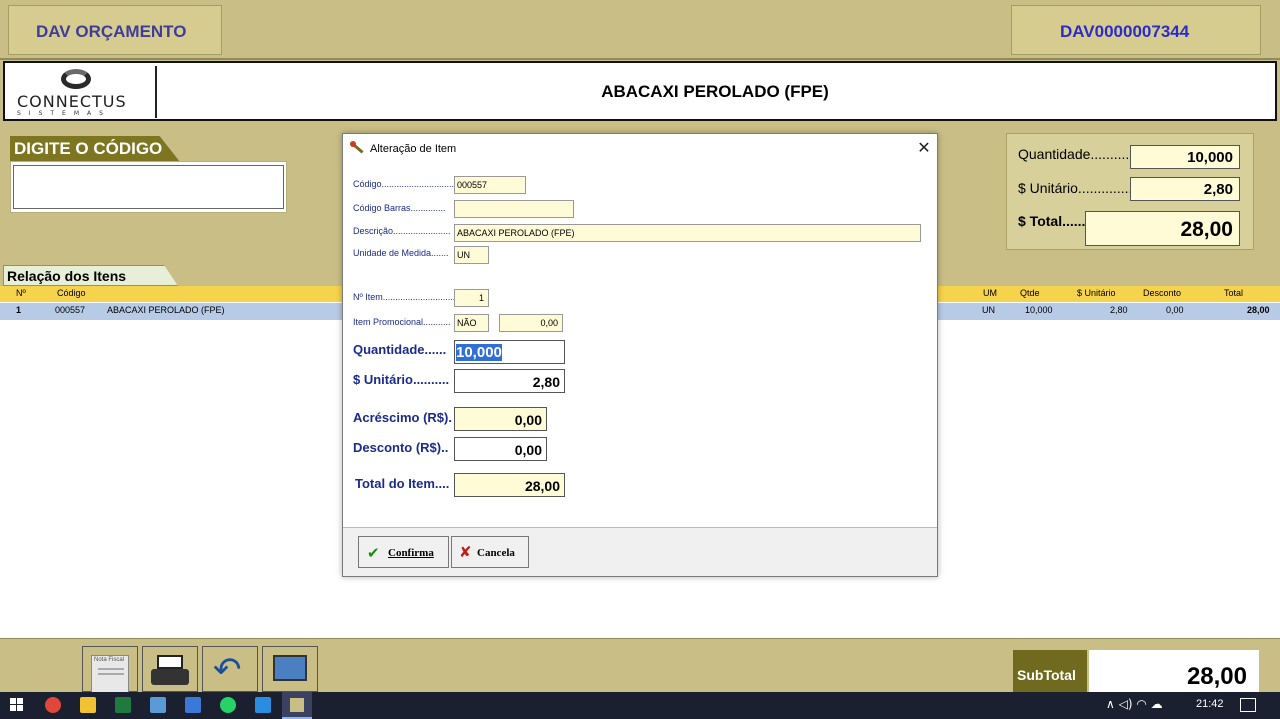 The width and height of the screenshot is (1280, 719). Describe the element at coordinates (509, 485) in the screenshot. I see `total-item-field: 28,00` at that location.